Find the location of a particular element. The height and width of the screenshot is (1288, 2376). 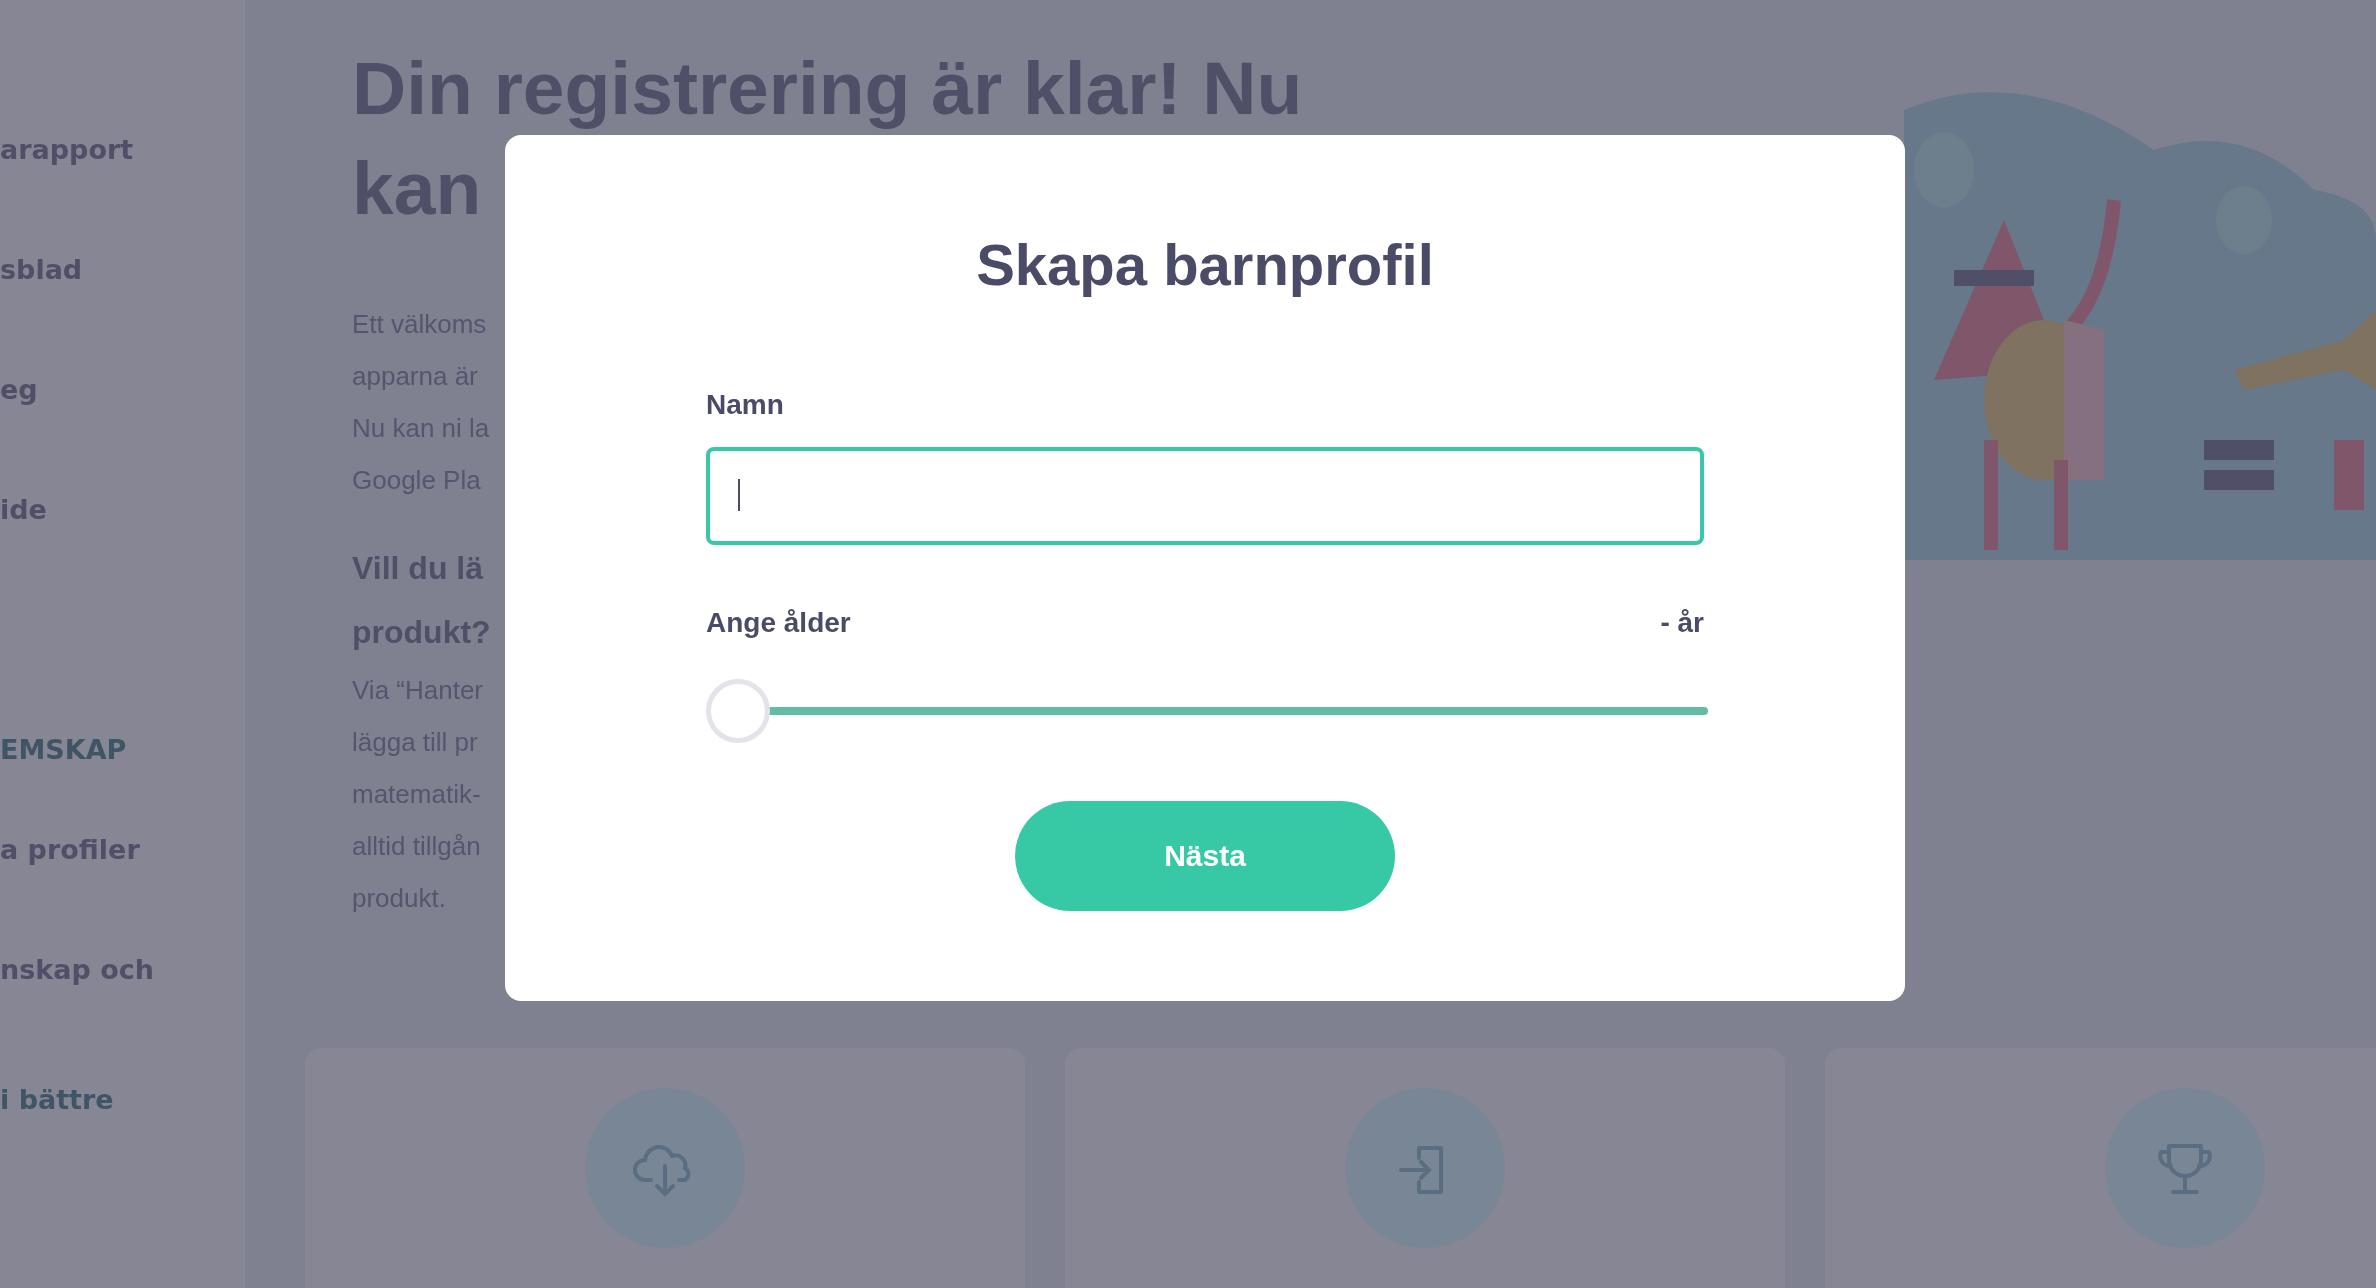

sidebar-link: i bättre is located at coordinates (57, 1138).